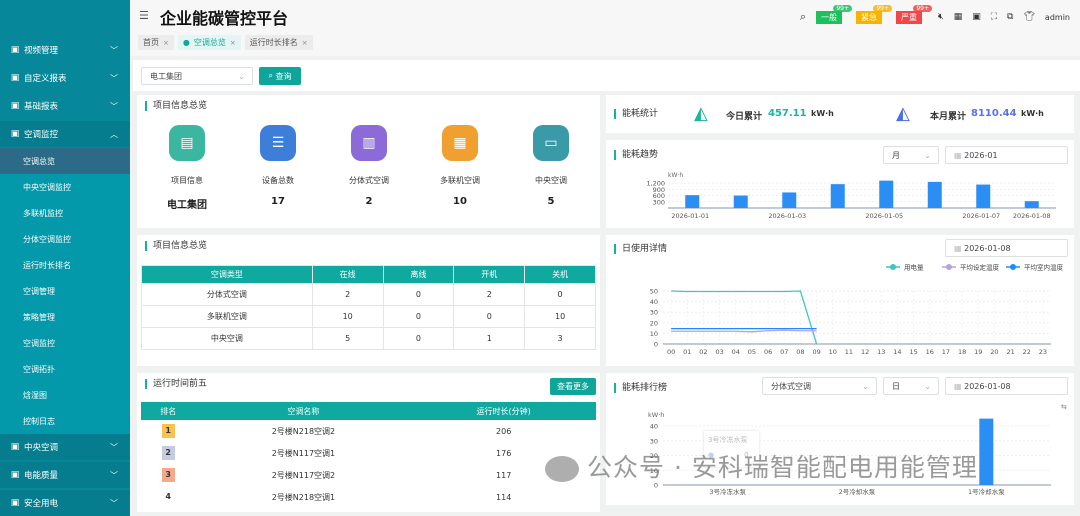  Describe the element at coordinates (65, 78) in the screenshot. I see `sidebar-item-1: ▣ 自定义报表 ﹀` at that location.